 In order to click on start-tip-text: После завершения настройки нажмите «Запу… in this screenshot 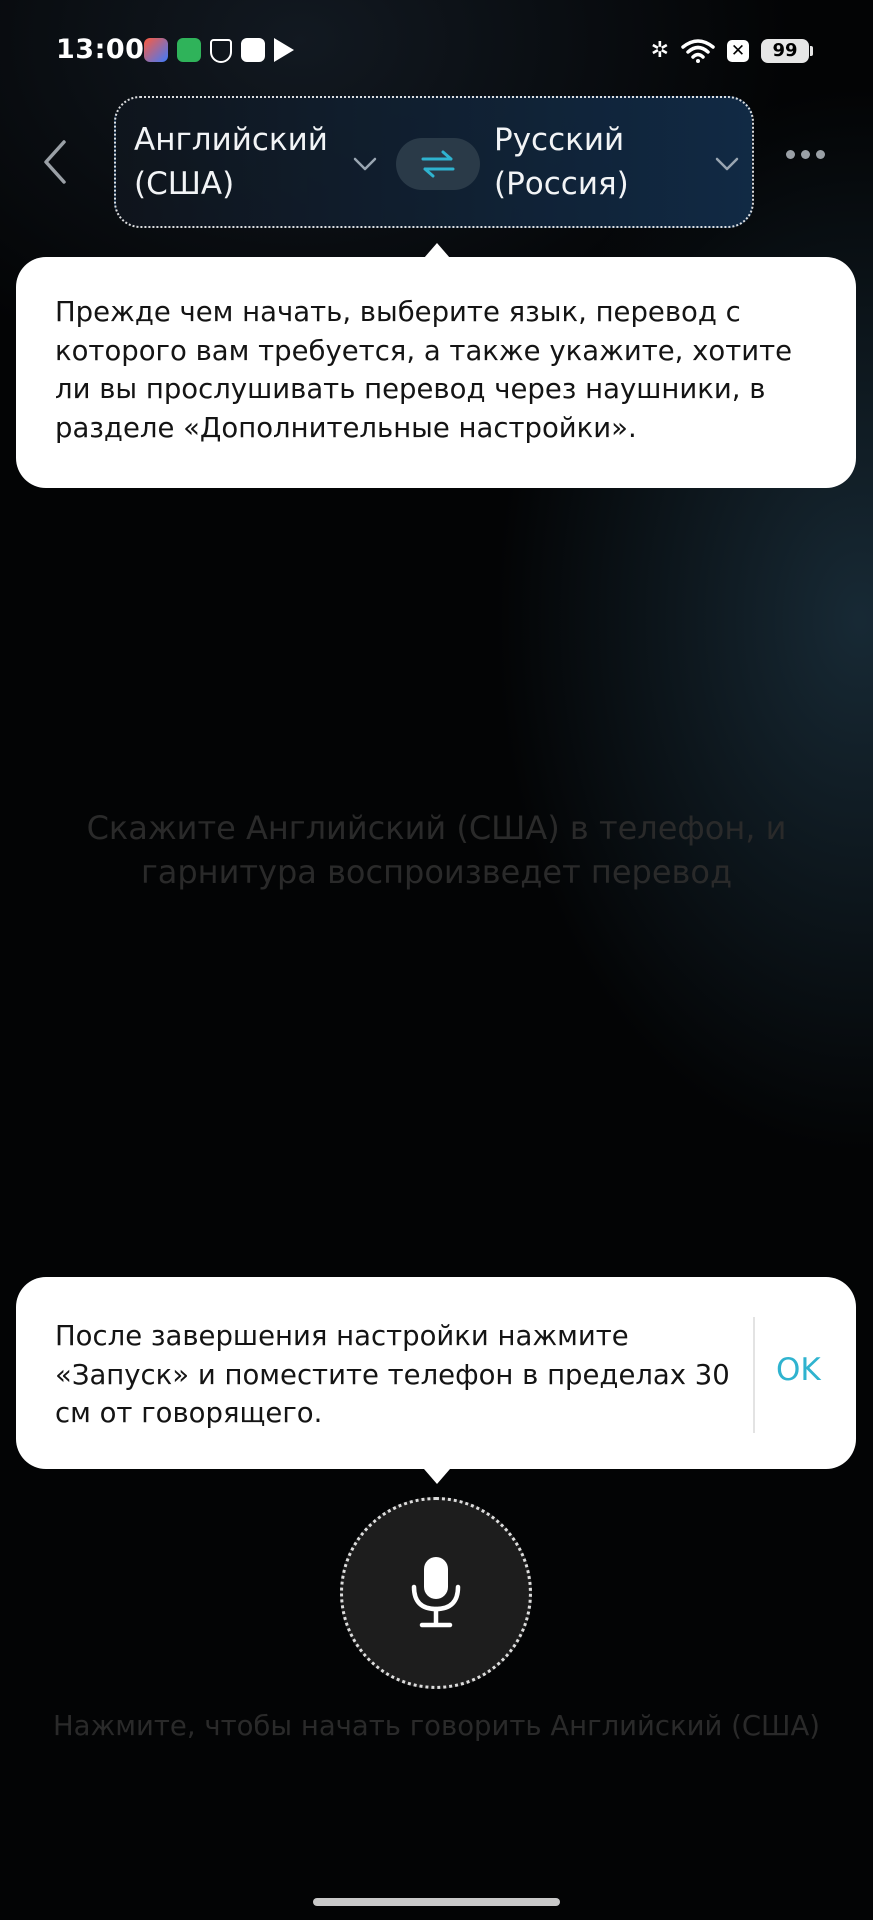, I will do `click(392, 1374)`.